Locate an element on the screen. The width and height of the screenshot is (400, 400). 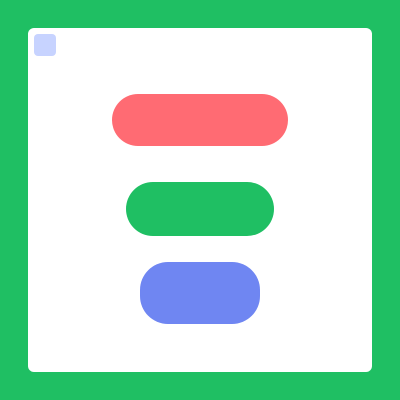
red-button is located at coordinates (200, 120).